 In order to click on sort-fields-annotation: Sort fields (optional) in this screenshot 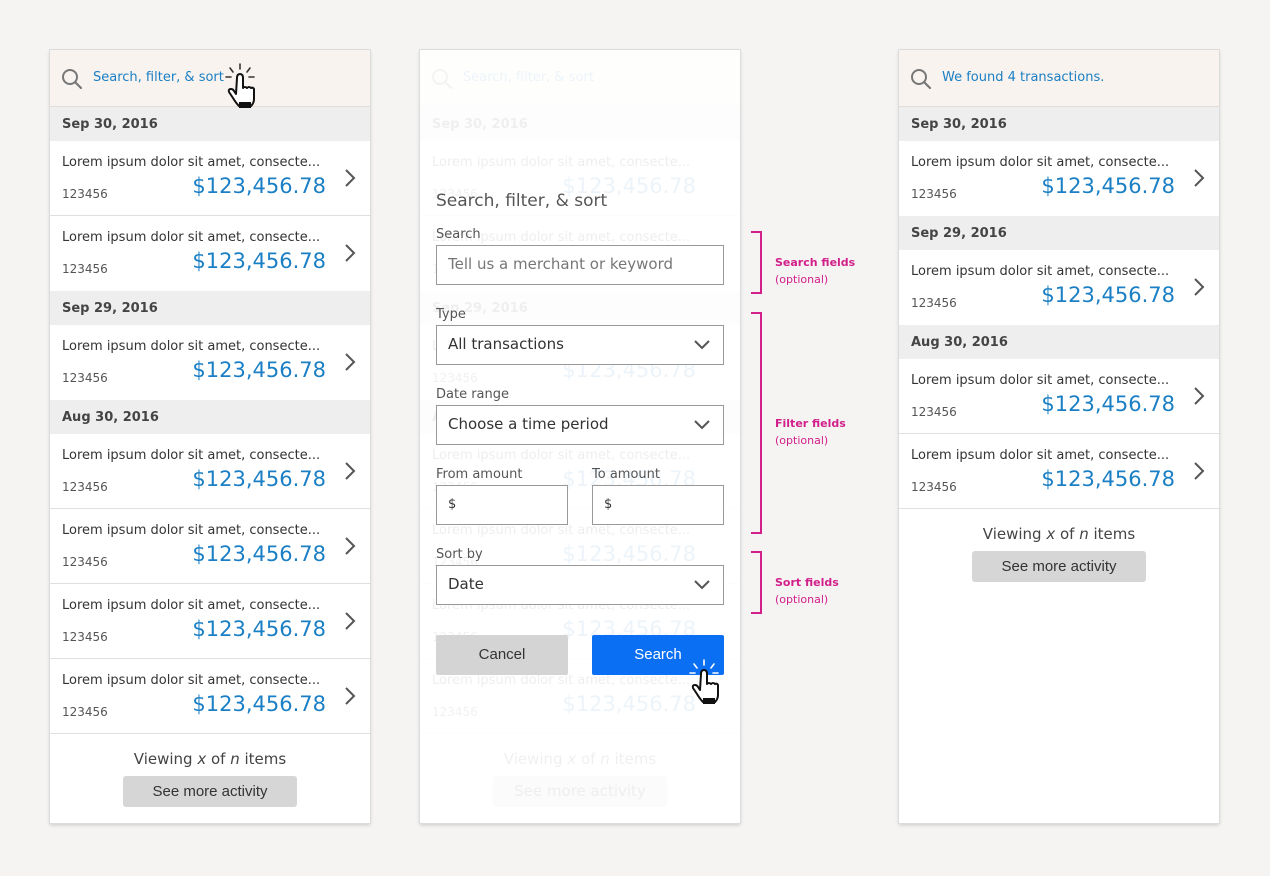, I will do `click(807, 591)`.